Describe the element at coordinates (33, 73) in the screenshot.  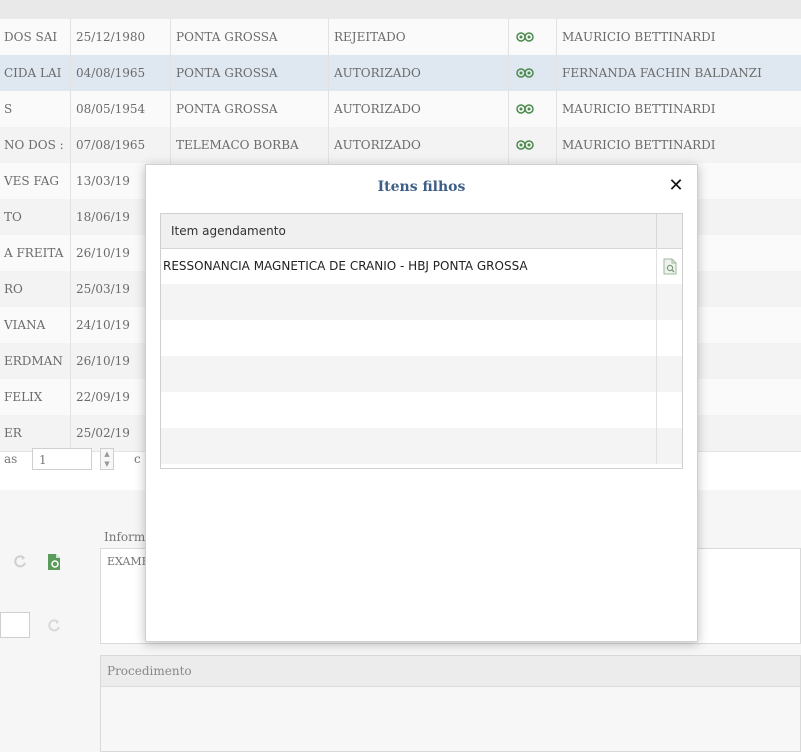
I see `patient-name-cell: CIDA LAI` at that location.